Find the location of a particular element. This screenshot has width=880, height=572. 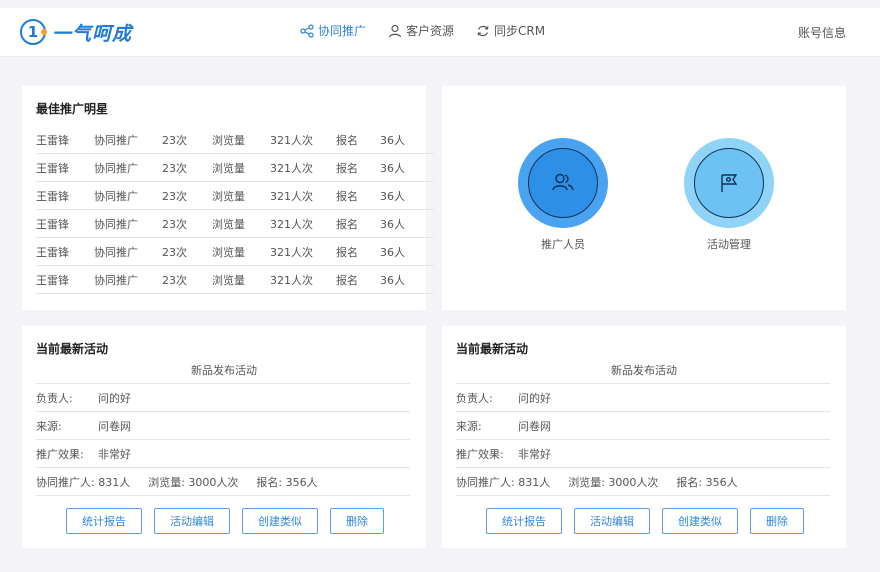

co-promoters-stat: 协同推广人: 831人 is located at coordinates (503, 482).